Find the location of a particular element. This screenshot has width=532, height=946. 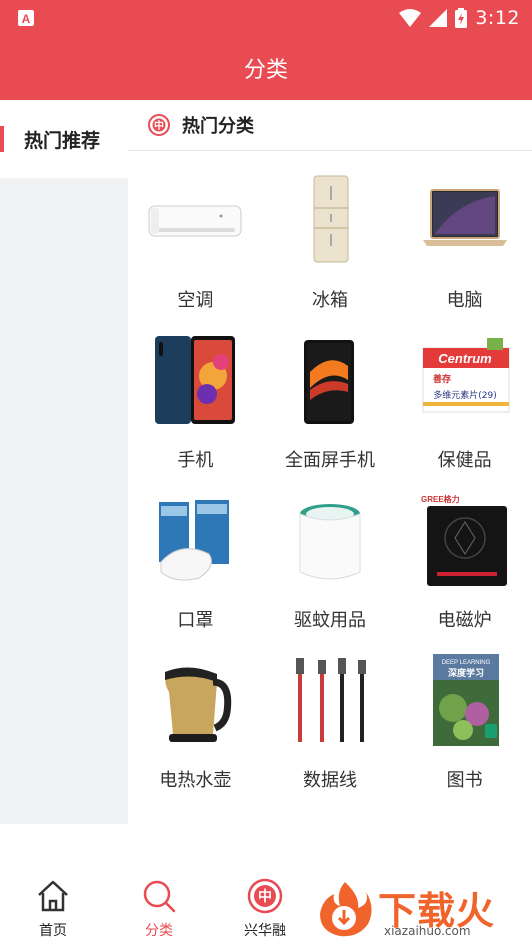

xinghuarong-logo-icon: 中 is located at coordinates (159, 125).